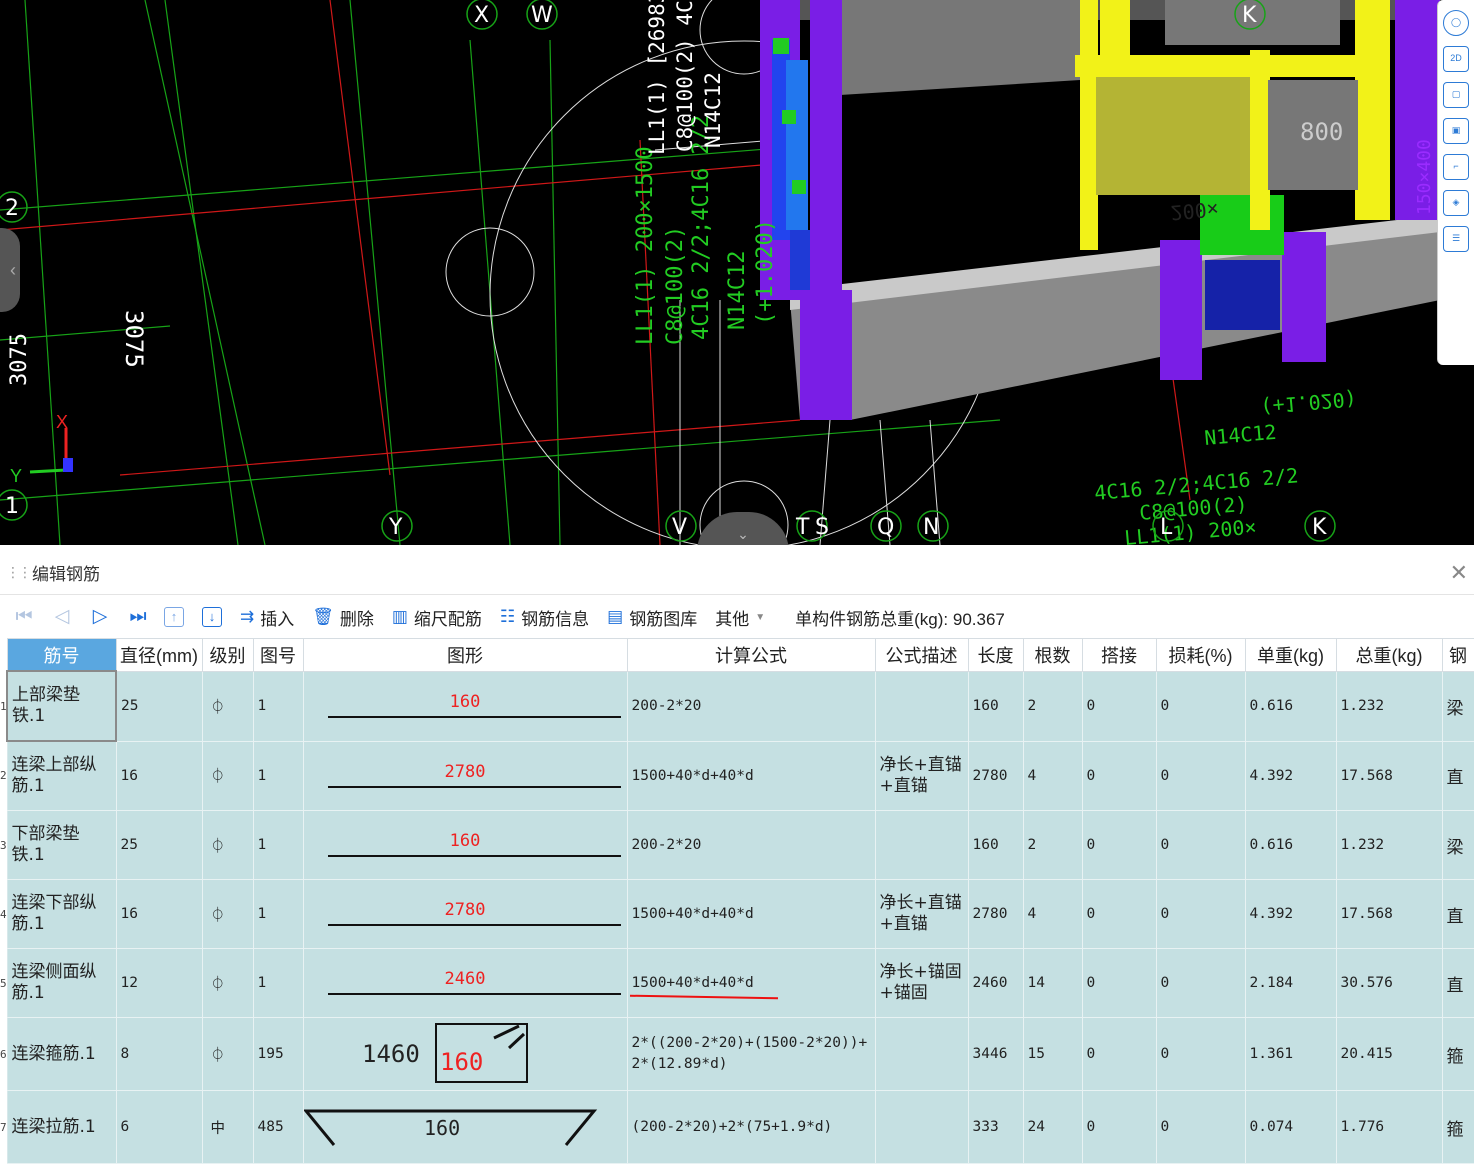  I want to click on close-icon: ✕, so click(1459, 573).